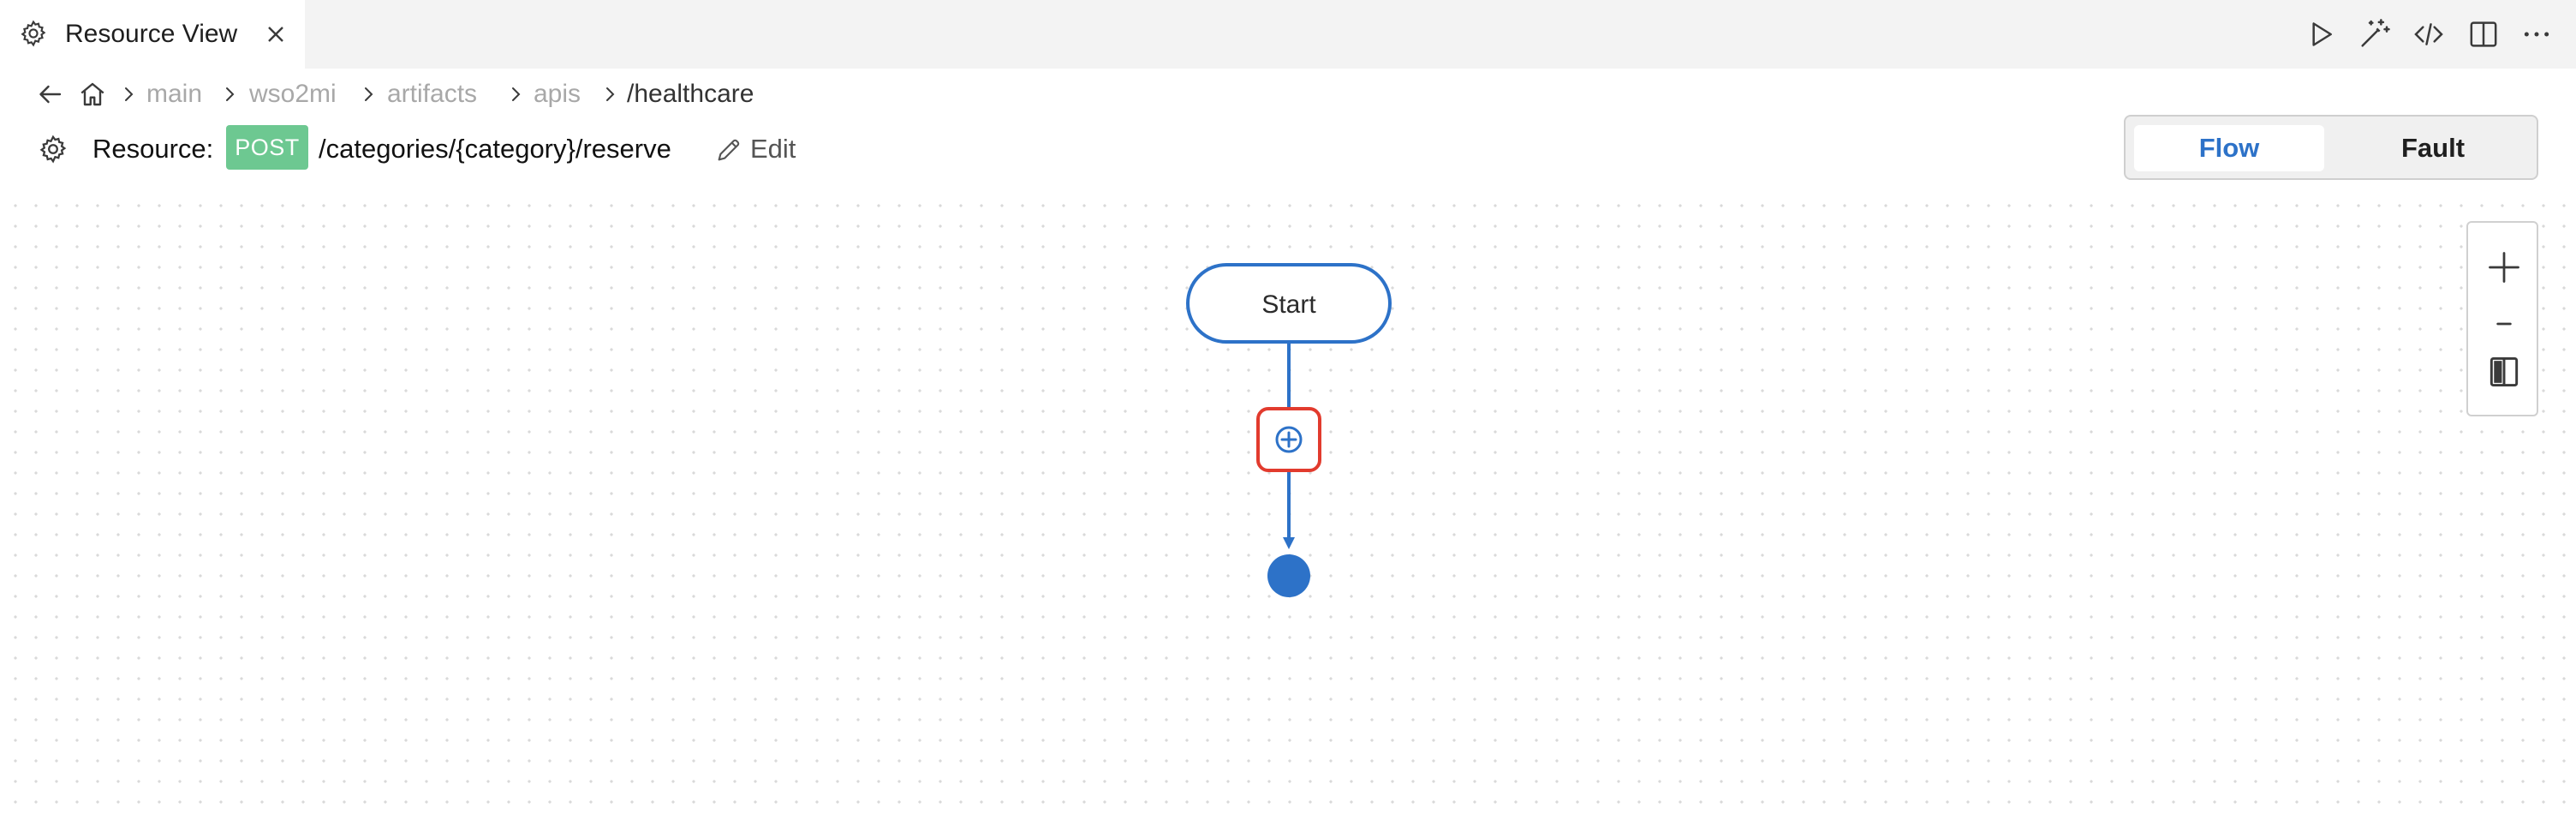 The image size is (2576, 814). What do you see at coordinates (2483, 34) in the screenshot?
I see `split-view-icon` at bounding box center [2483, 34].